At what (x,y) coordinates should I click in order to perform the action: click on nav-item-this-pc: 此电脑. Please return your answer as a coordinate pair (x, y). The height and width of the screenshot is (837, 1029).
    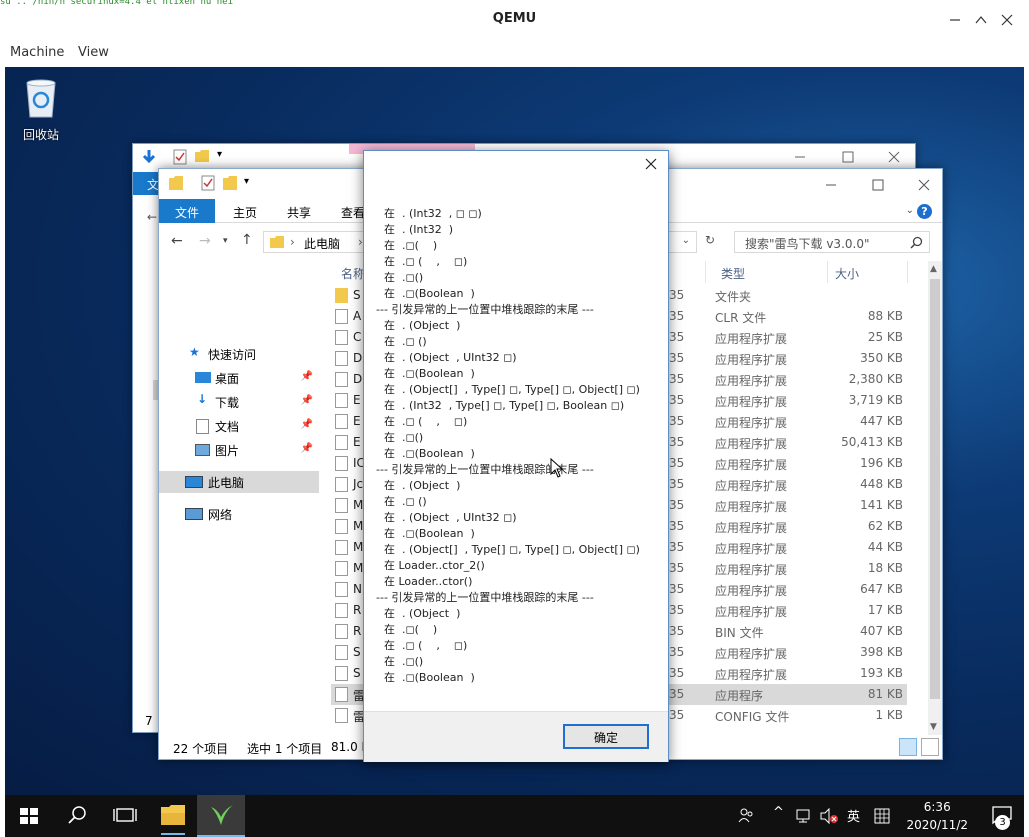
    Looking at the image, I should click on (239, 482).